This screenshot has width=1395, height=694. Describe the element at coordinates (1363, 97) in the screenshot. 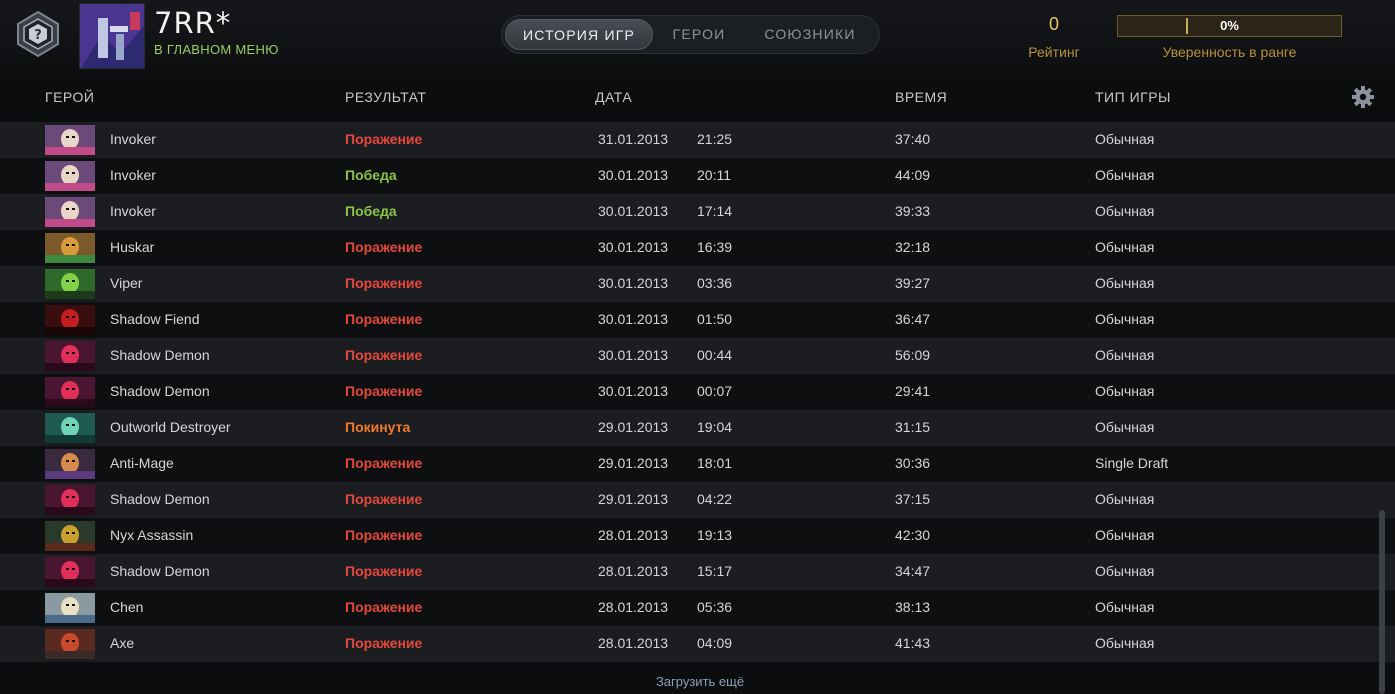

I see `gear-icon` at that location.